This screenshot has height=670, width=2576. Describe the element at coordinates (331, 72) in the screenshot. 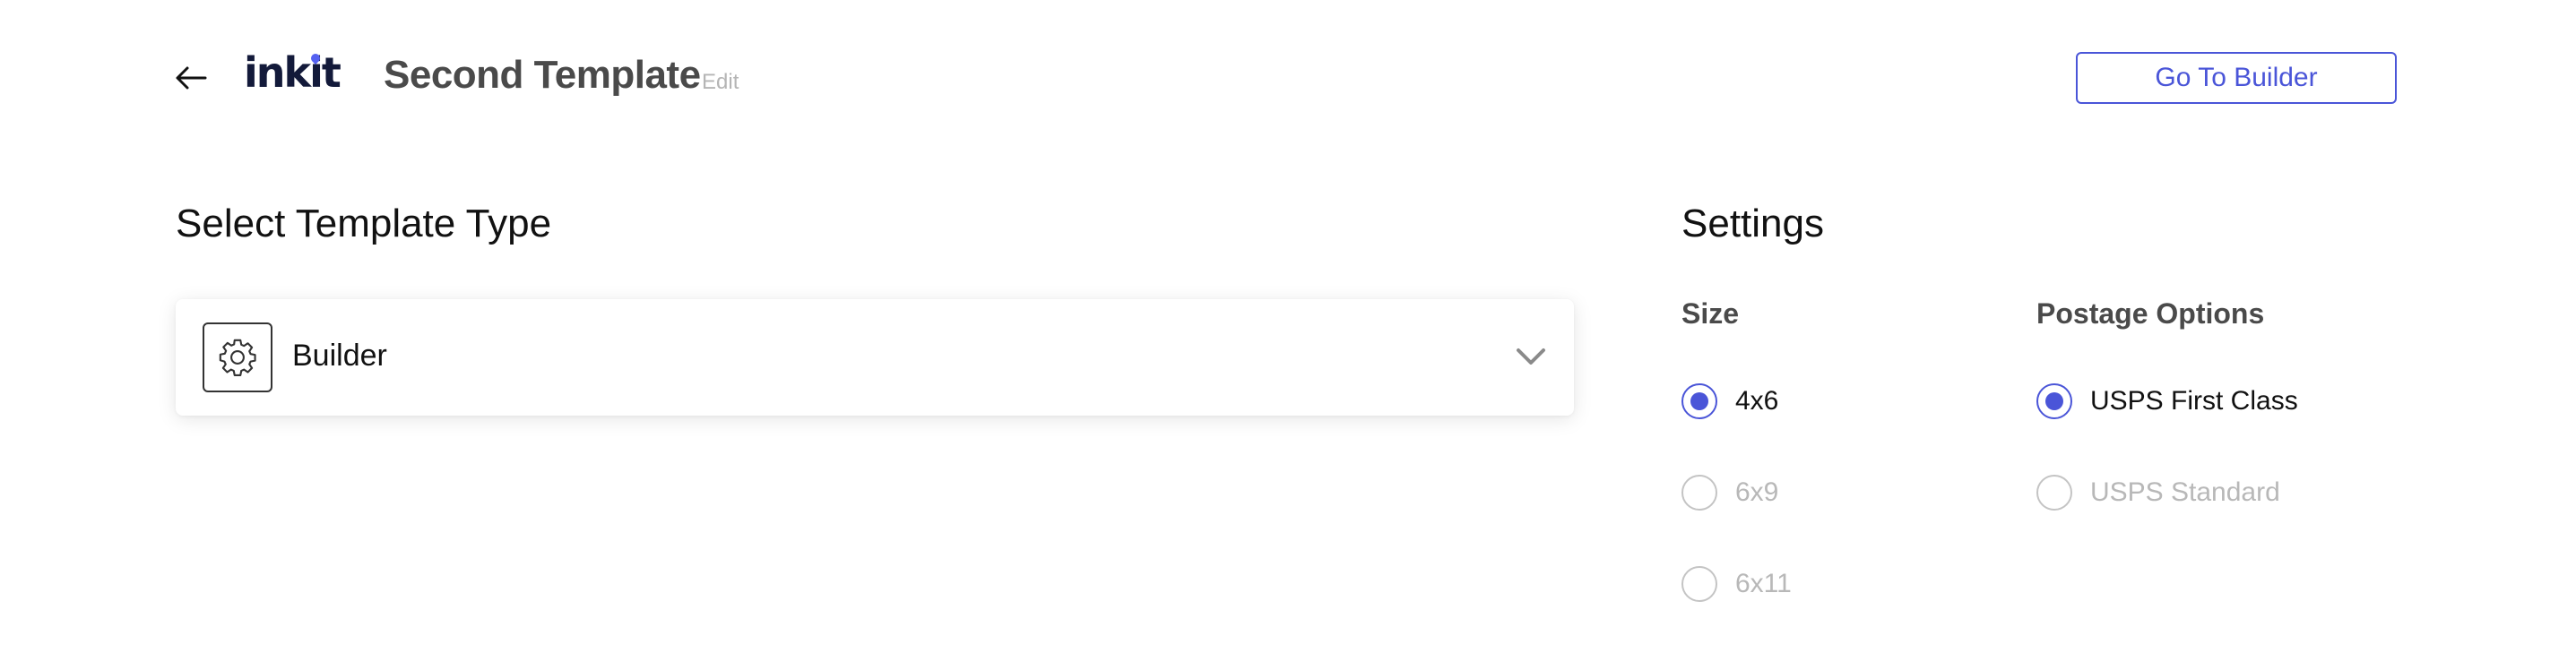

I see `logo-text-post: t` at that location.